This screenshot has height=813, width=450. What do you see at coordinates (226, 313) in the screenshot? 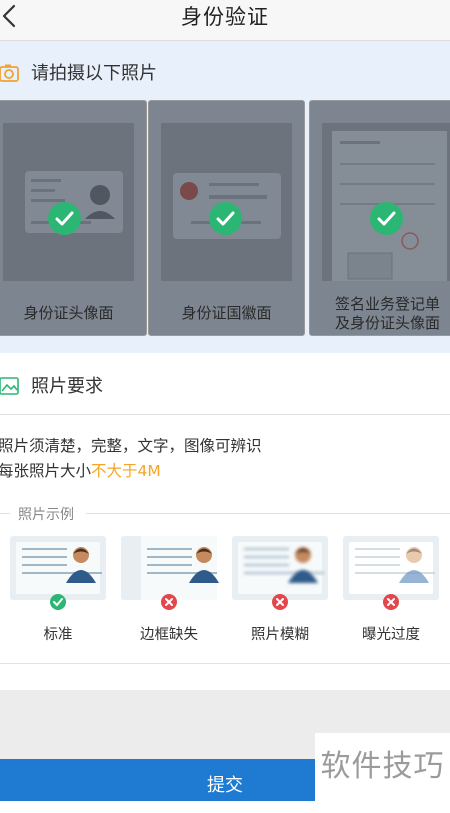
I see `id-back-caption: 身份证国徽面` at bounding box center [226, 313].